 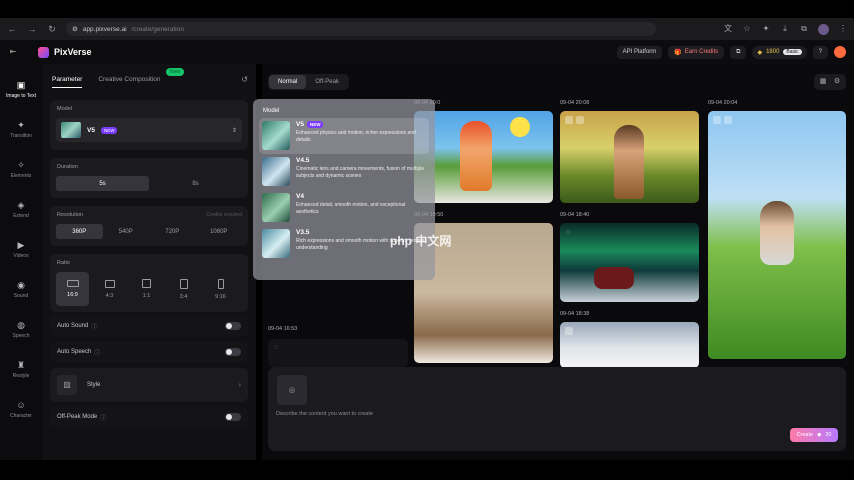 I want to click on site-info-icon: ⚙, so click(x=75, y=29).